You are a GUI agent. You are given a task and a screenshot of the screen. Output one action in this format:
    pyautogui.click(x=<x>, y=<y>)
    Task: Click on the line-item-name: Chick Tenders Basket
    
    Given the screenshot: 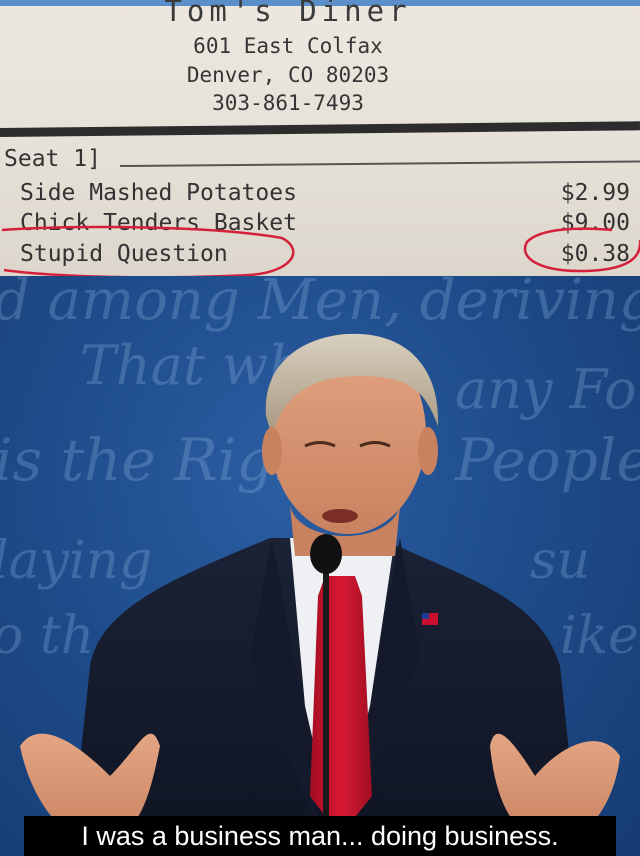 What is the action you would take?
    pyautogui.click(x=158, y=223)
    